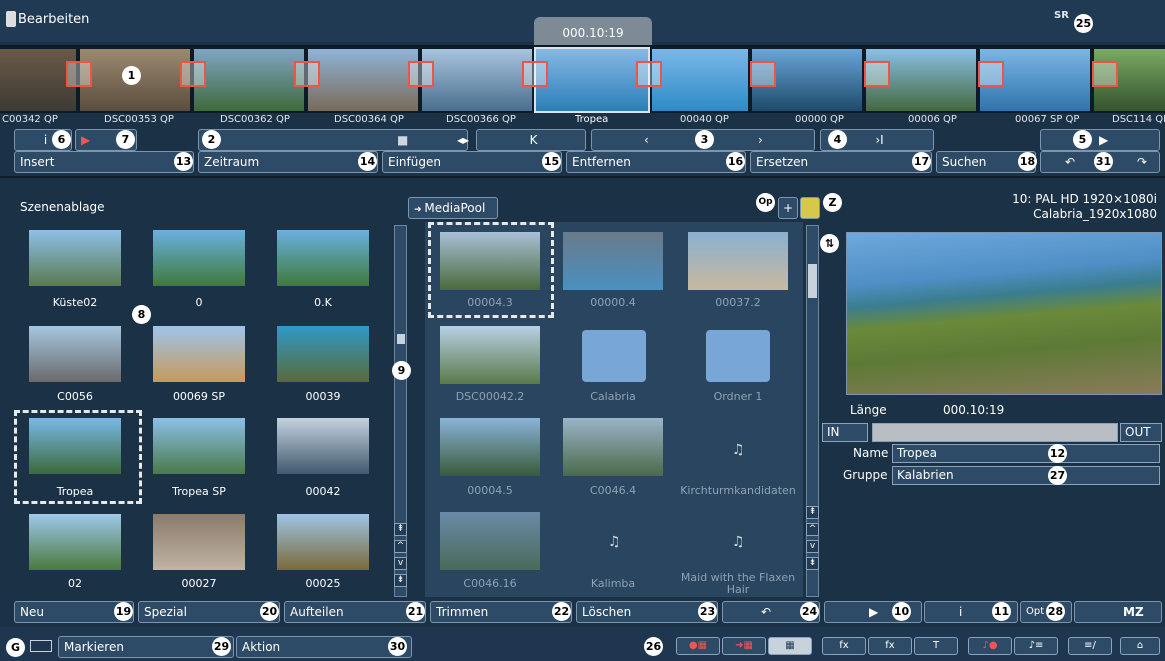 The image size is (1165, 661). Describe the element at coordinates (1036, 646) in the screenshot. I see `audio-list-icon: ♪≡` at that location.